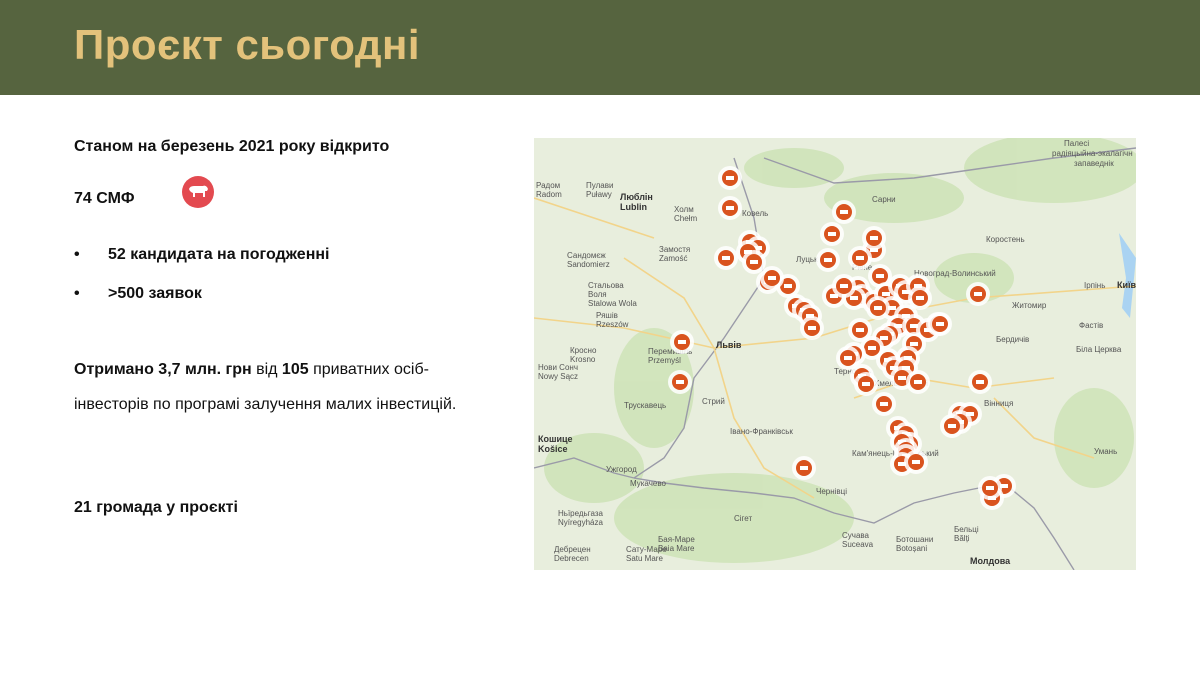  I want to click on communities-line: 21 громада у проєкті, so click(156, 507).